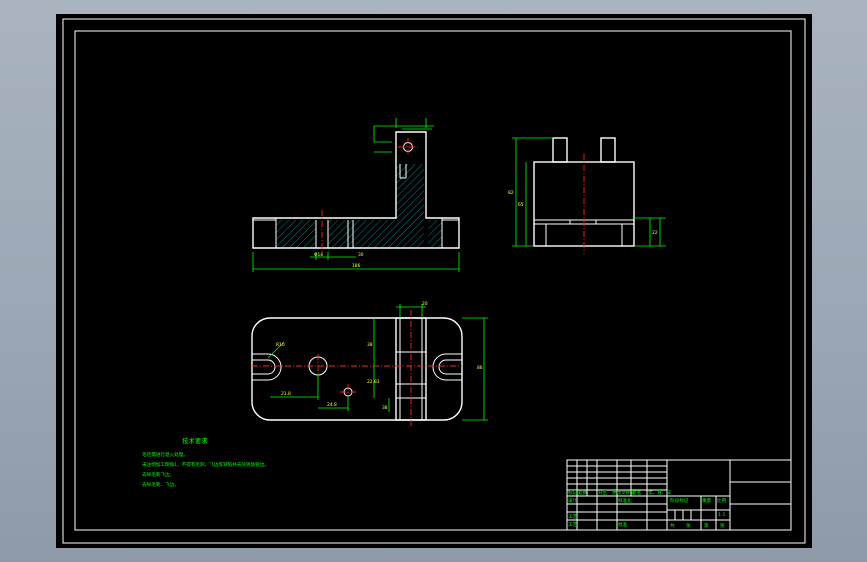 Image resolution: width=867 pixels, height=562 pixels. I want to click on dim-plan-hole: 24.8, so click(332, 405).